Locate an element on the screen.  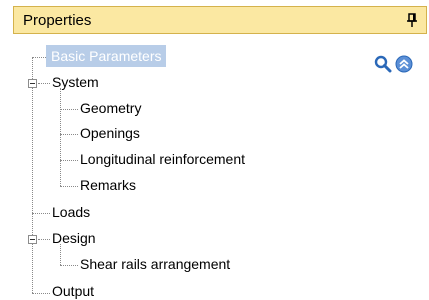
properties-titlebar: Properties is located at coordinates (220, 20).